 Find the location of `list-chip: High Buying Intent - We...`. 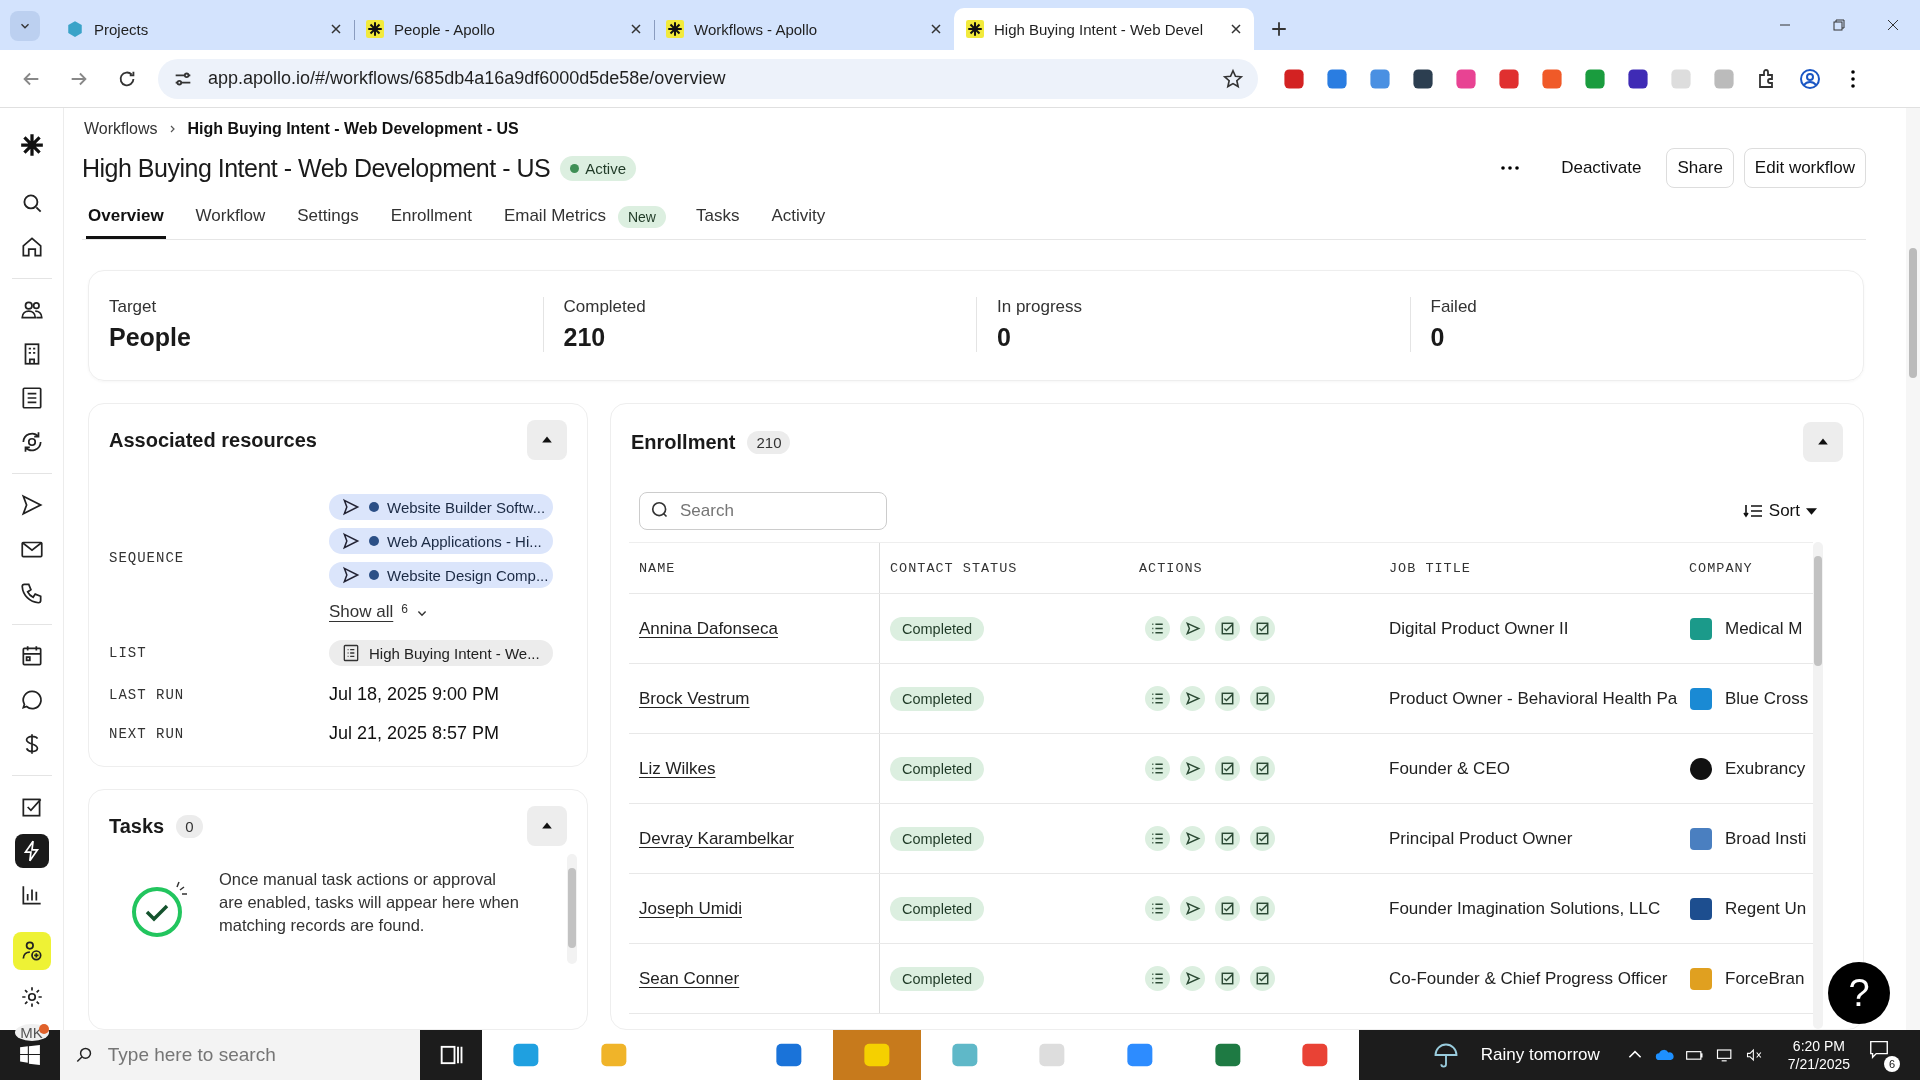

list-chip: High Buying Intent - We... is located at coordinates (441, 653).